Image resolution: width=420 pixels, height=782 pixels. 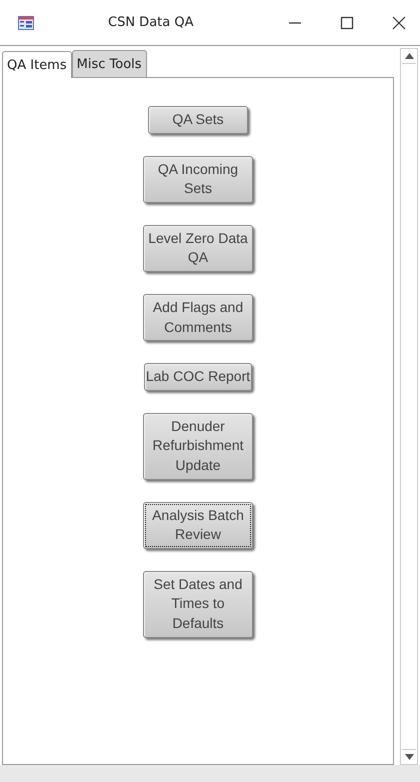 I want to click on form-icon, so click(x=26, y=23).